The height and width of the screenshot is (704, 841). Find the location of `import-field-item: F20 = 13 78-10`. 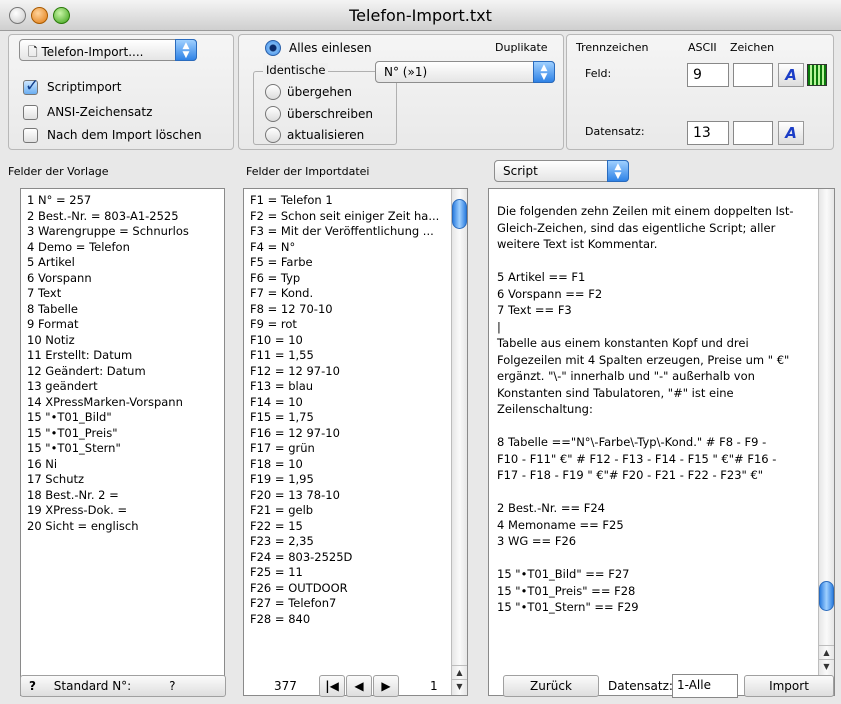

import-field-item: F20 = 13 78-10 is located at coordinates (349, 496).